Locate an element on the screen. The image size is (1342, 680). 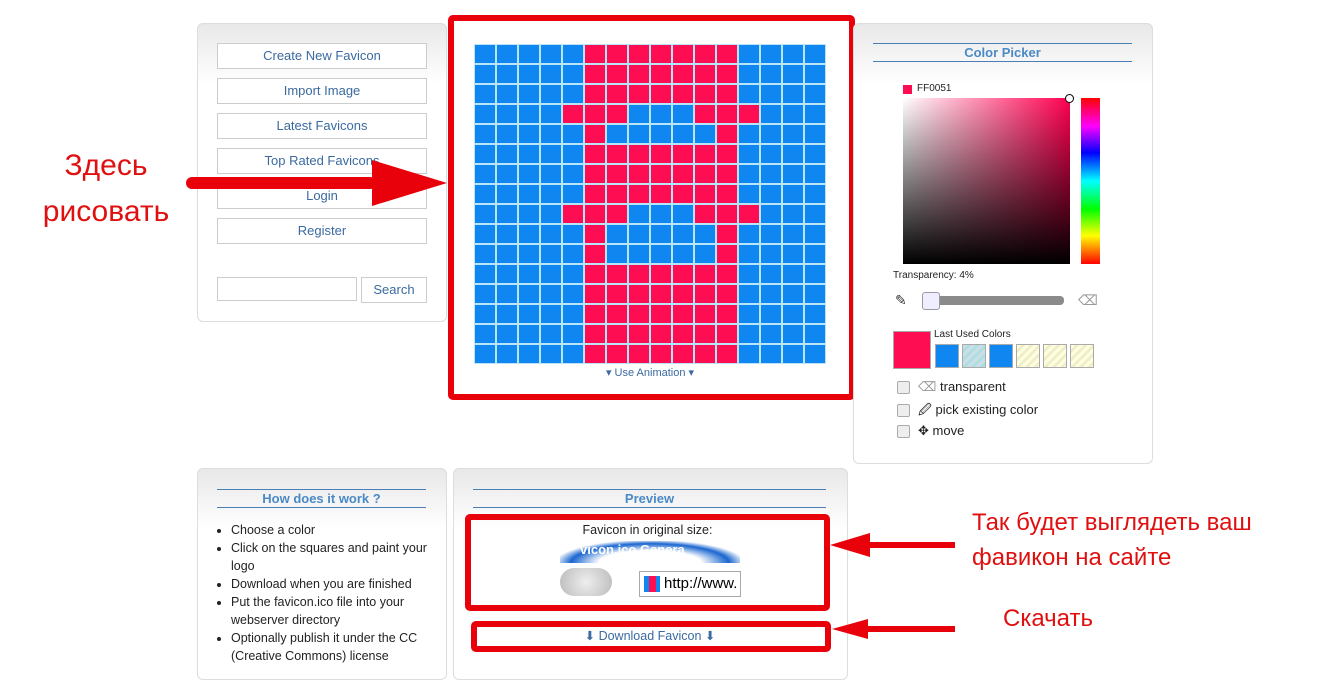
how-step: Click on the squares and paint your logo is located at coordinates (331, 557).